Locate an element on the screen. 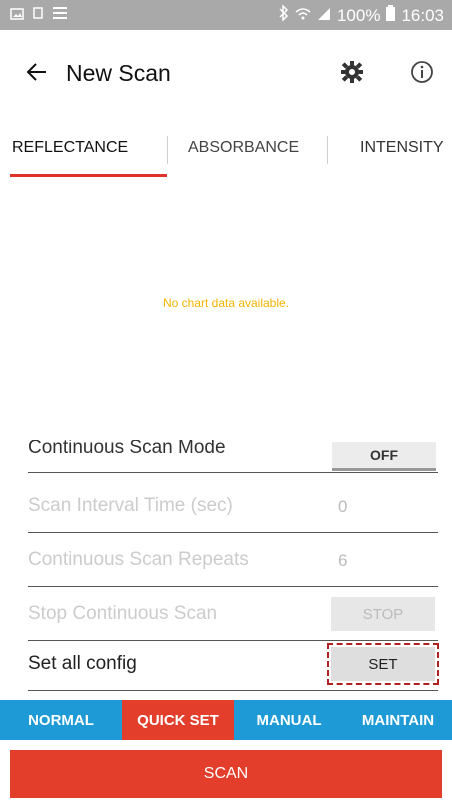 Image resolution: width=452 pixels, height=802 pixels. nav-quick-set: QUICK SET is located at coordinates (178, 720).